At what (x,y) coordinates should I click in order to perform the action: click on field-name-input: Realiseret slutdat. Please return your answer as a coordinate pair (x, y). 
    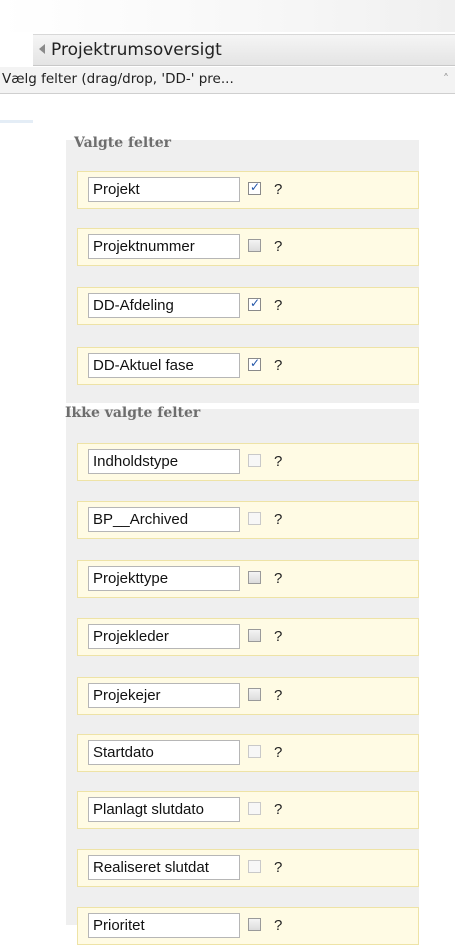
    Looking at the image, I should click on (164, 867).